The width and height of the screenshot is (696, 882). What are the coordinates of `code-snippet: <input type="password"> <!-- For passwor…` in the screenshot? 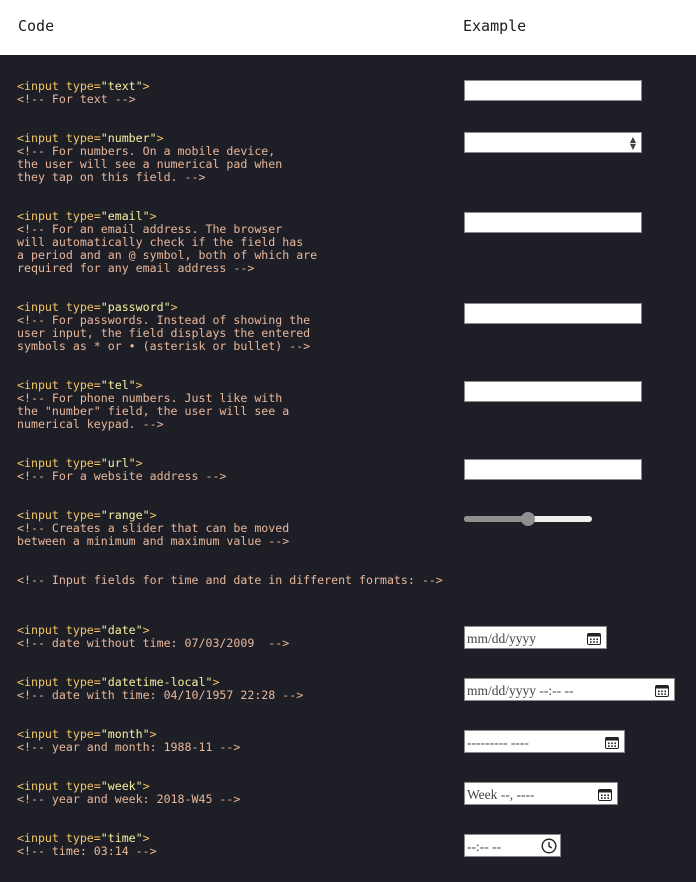 It's located at (163, 327).